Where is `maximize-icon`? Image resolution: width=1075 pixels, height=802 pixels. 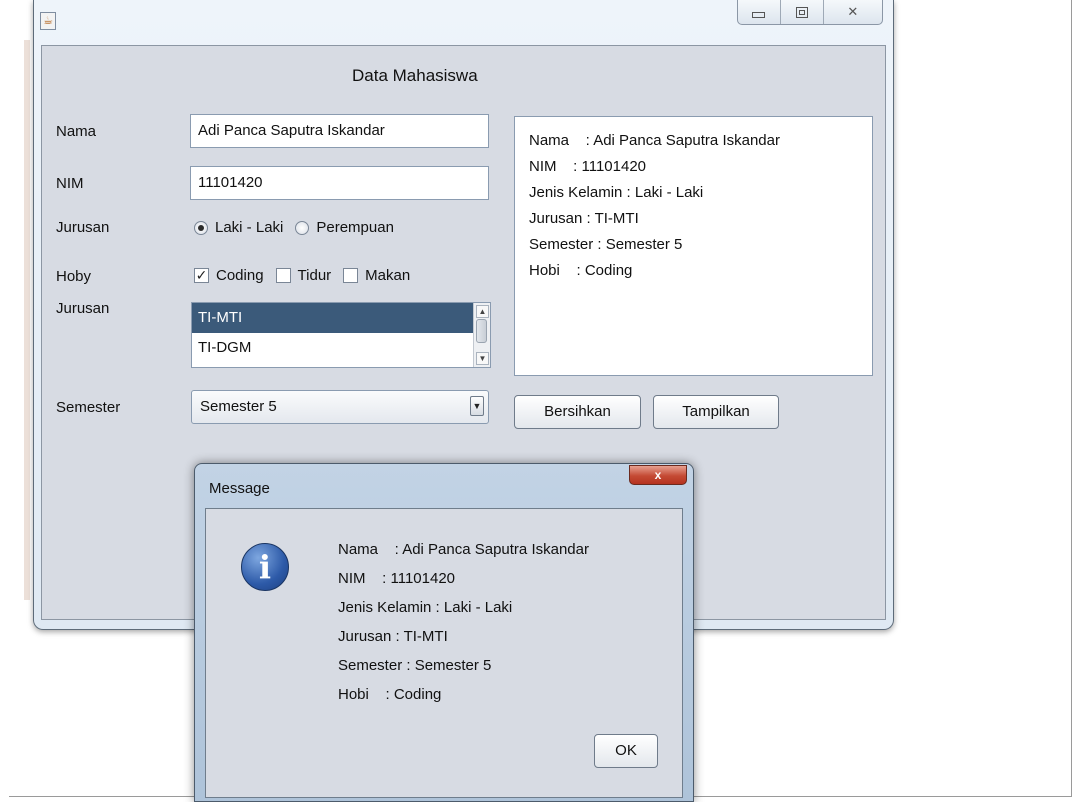 maximize-icon is located at coordinates (801, 12).